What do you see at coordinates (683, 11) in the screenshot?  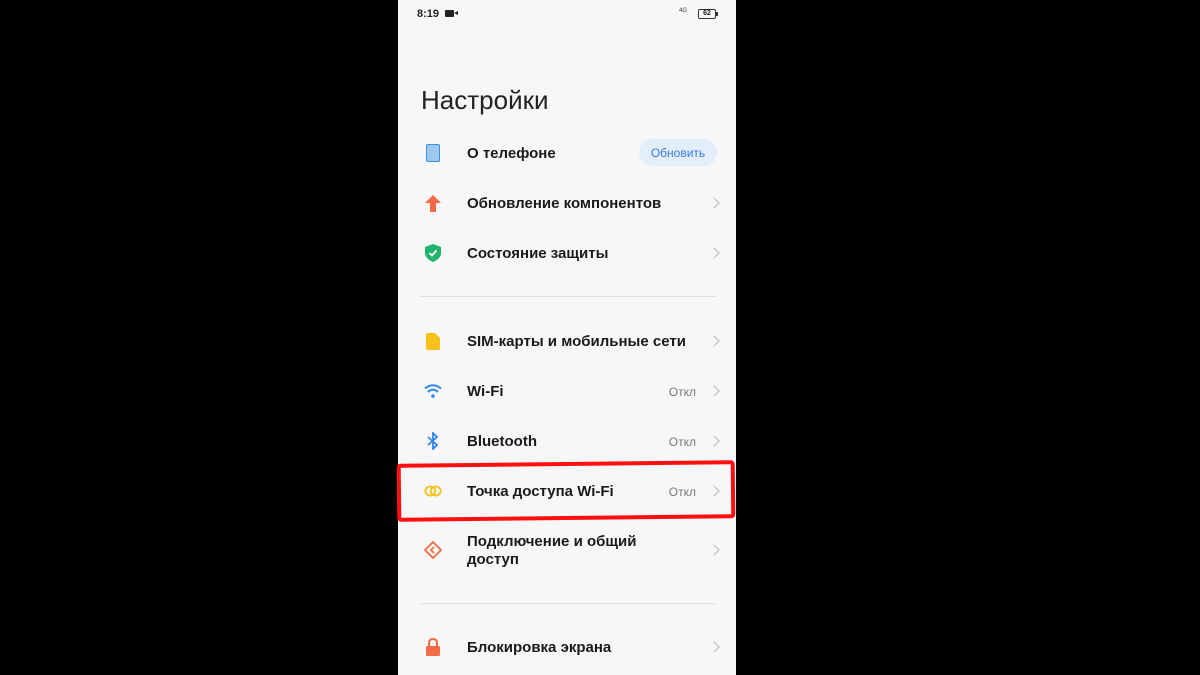 I see `signal-indicator: 4G` at bounding box center [683, 11].